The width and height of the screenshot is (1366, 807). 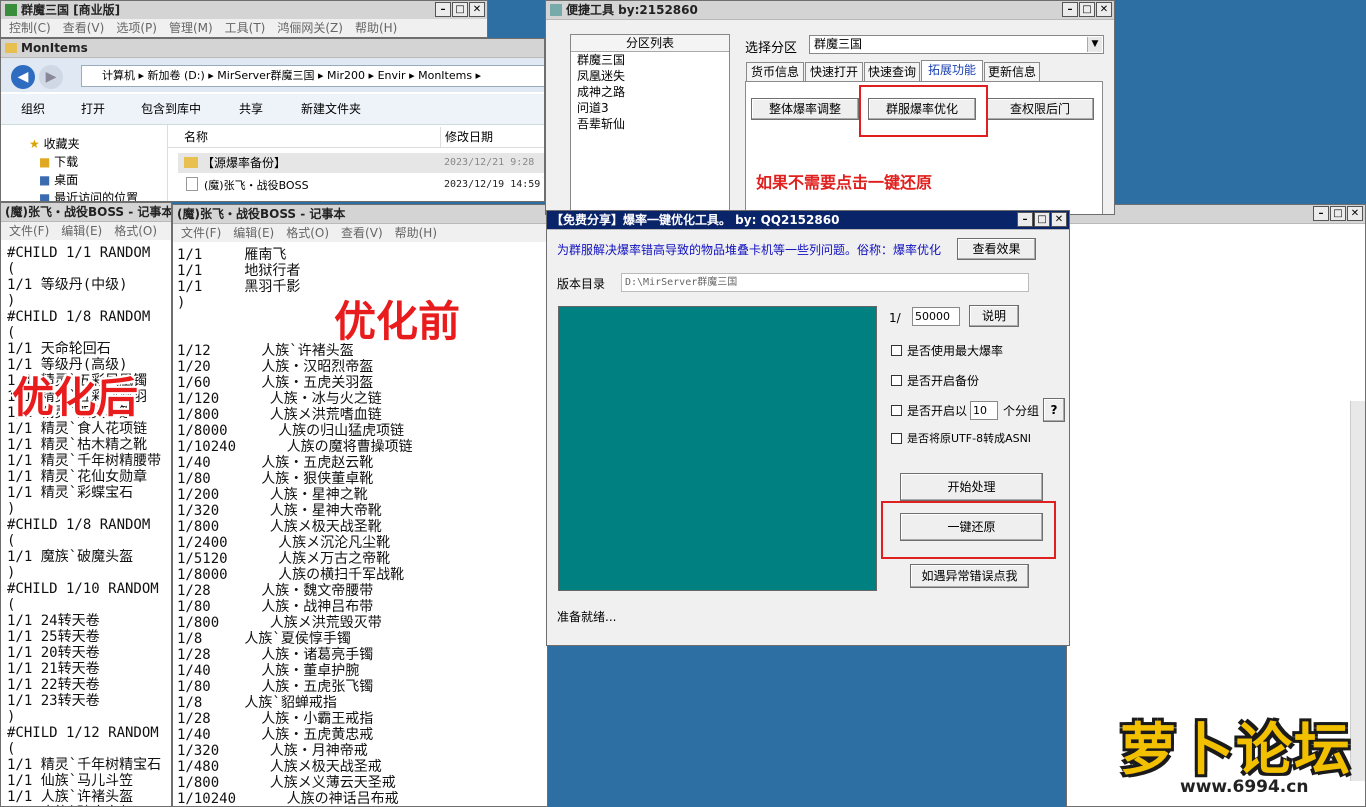 I want to click on organize-button: 组织, so click(x=33, y=109).